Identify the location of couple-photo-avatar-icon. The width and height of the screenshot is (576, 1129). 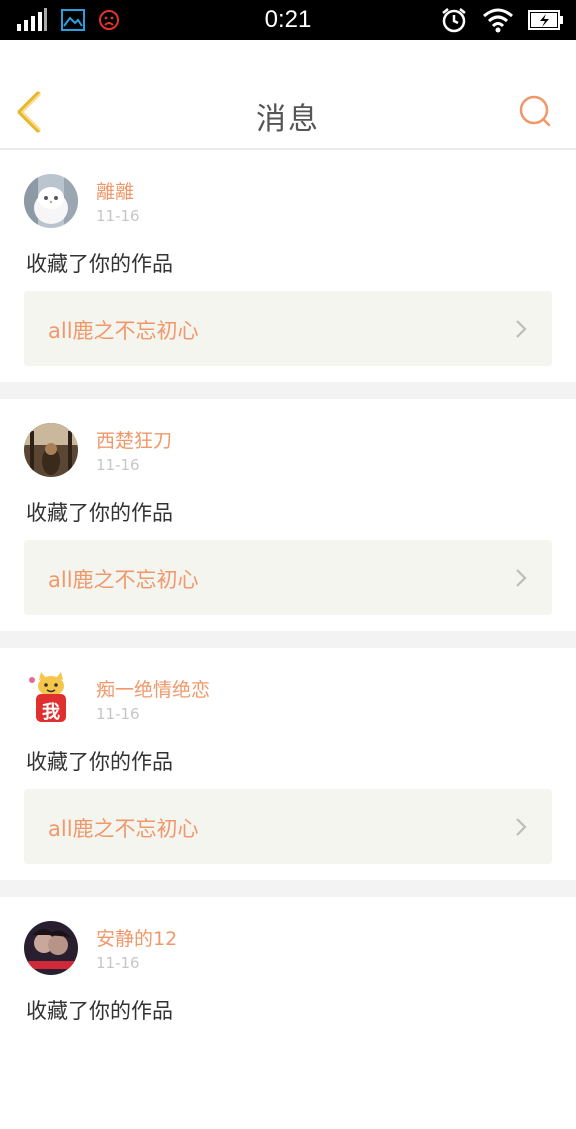
(51, 948).